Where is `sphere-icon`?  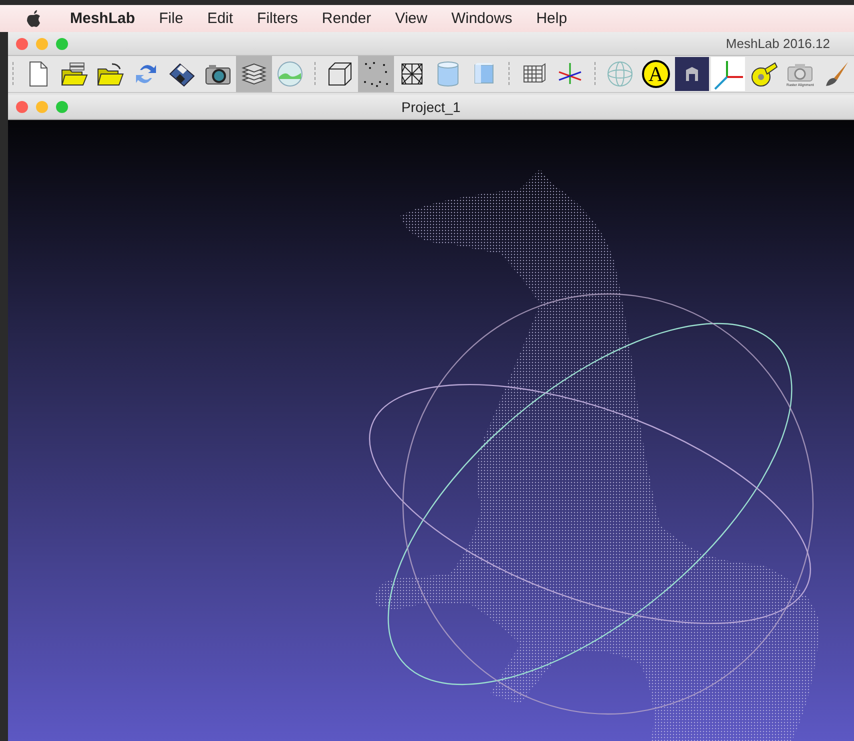 sphere-icon is located at coordinates (620, 74).